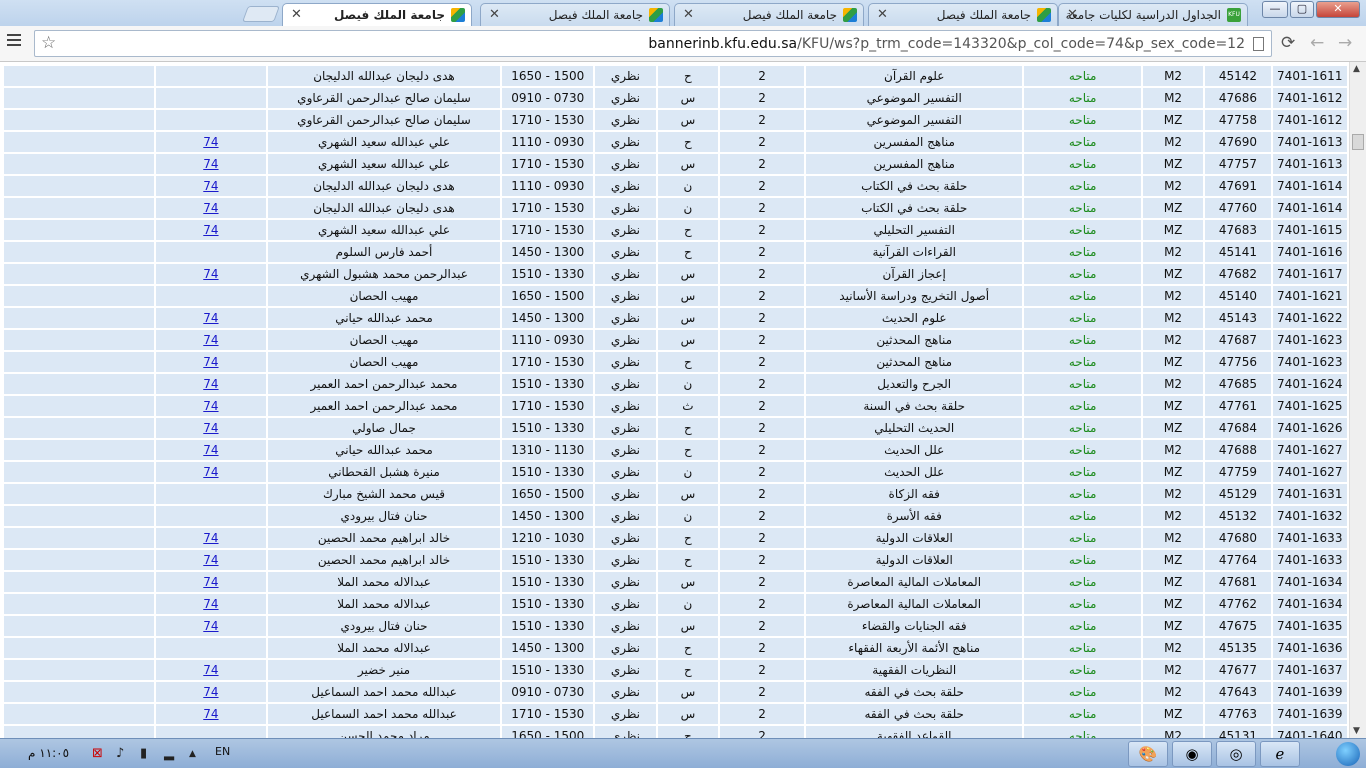 The height and width of the screenshot is (768, 1366). Describe the element at coordinates (1356, 731) in the screenshot. I see `scroll-down-icon: ▼` at that location.